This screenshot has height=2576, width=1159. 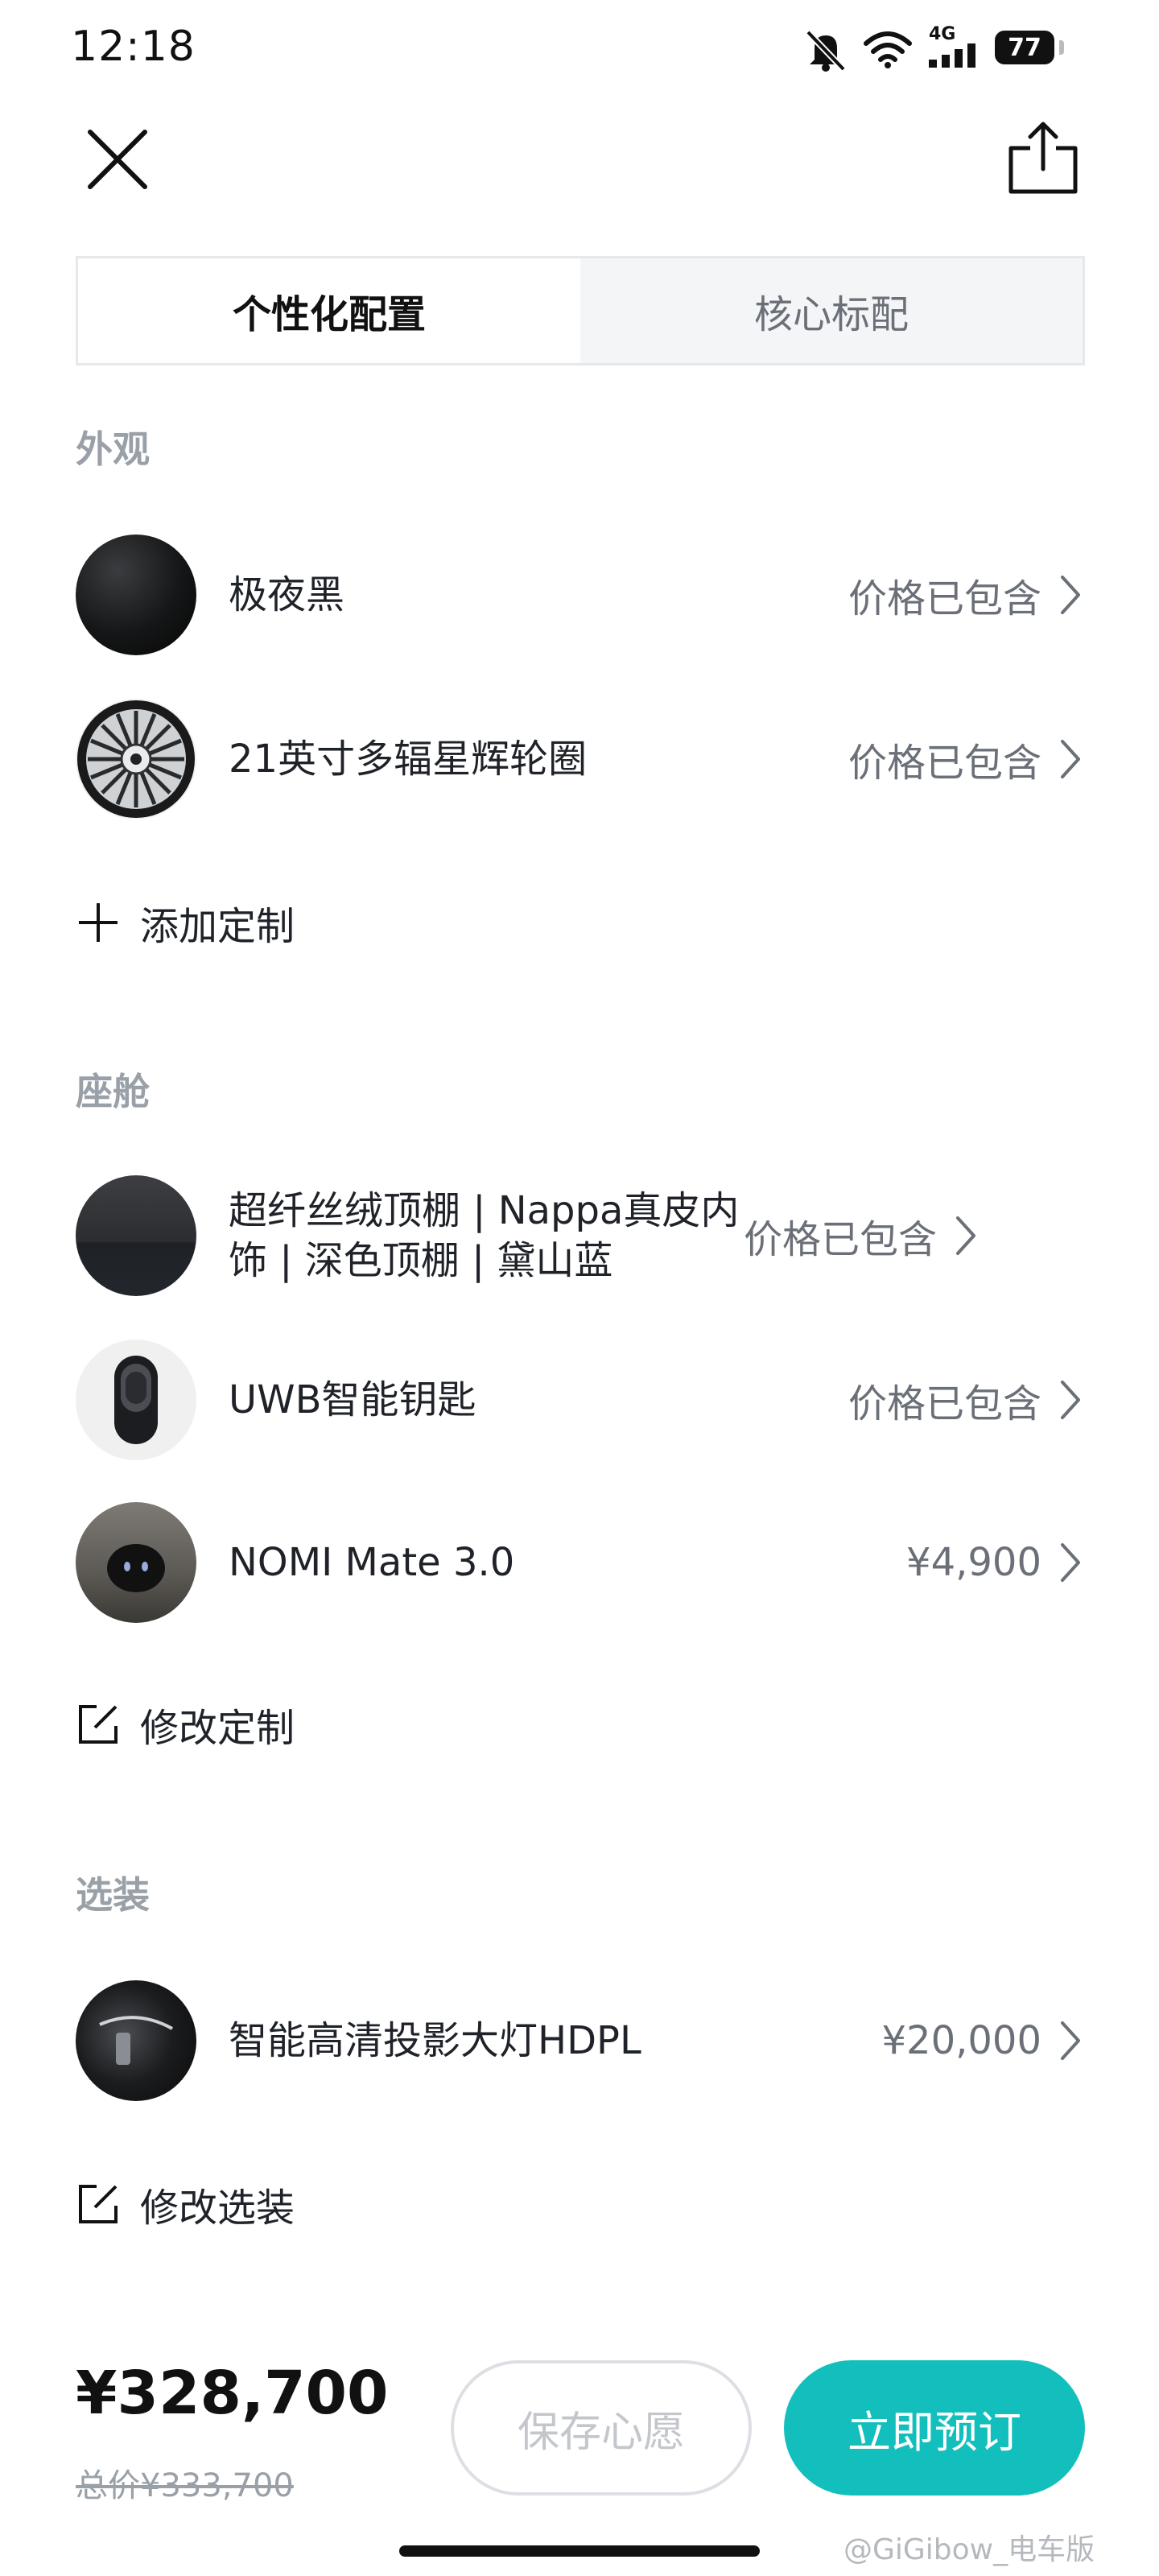 I want to click on config-row-price: ¥4,900, so click(x=973, y=1562).